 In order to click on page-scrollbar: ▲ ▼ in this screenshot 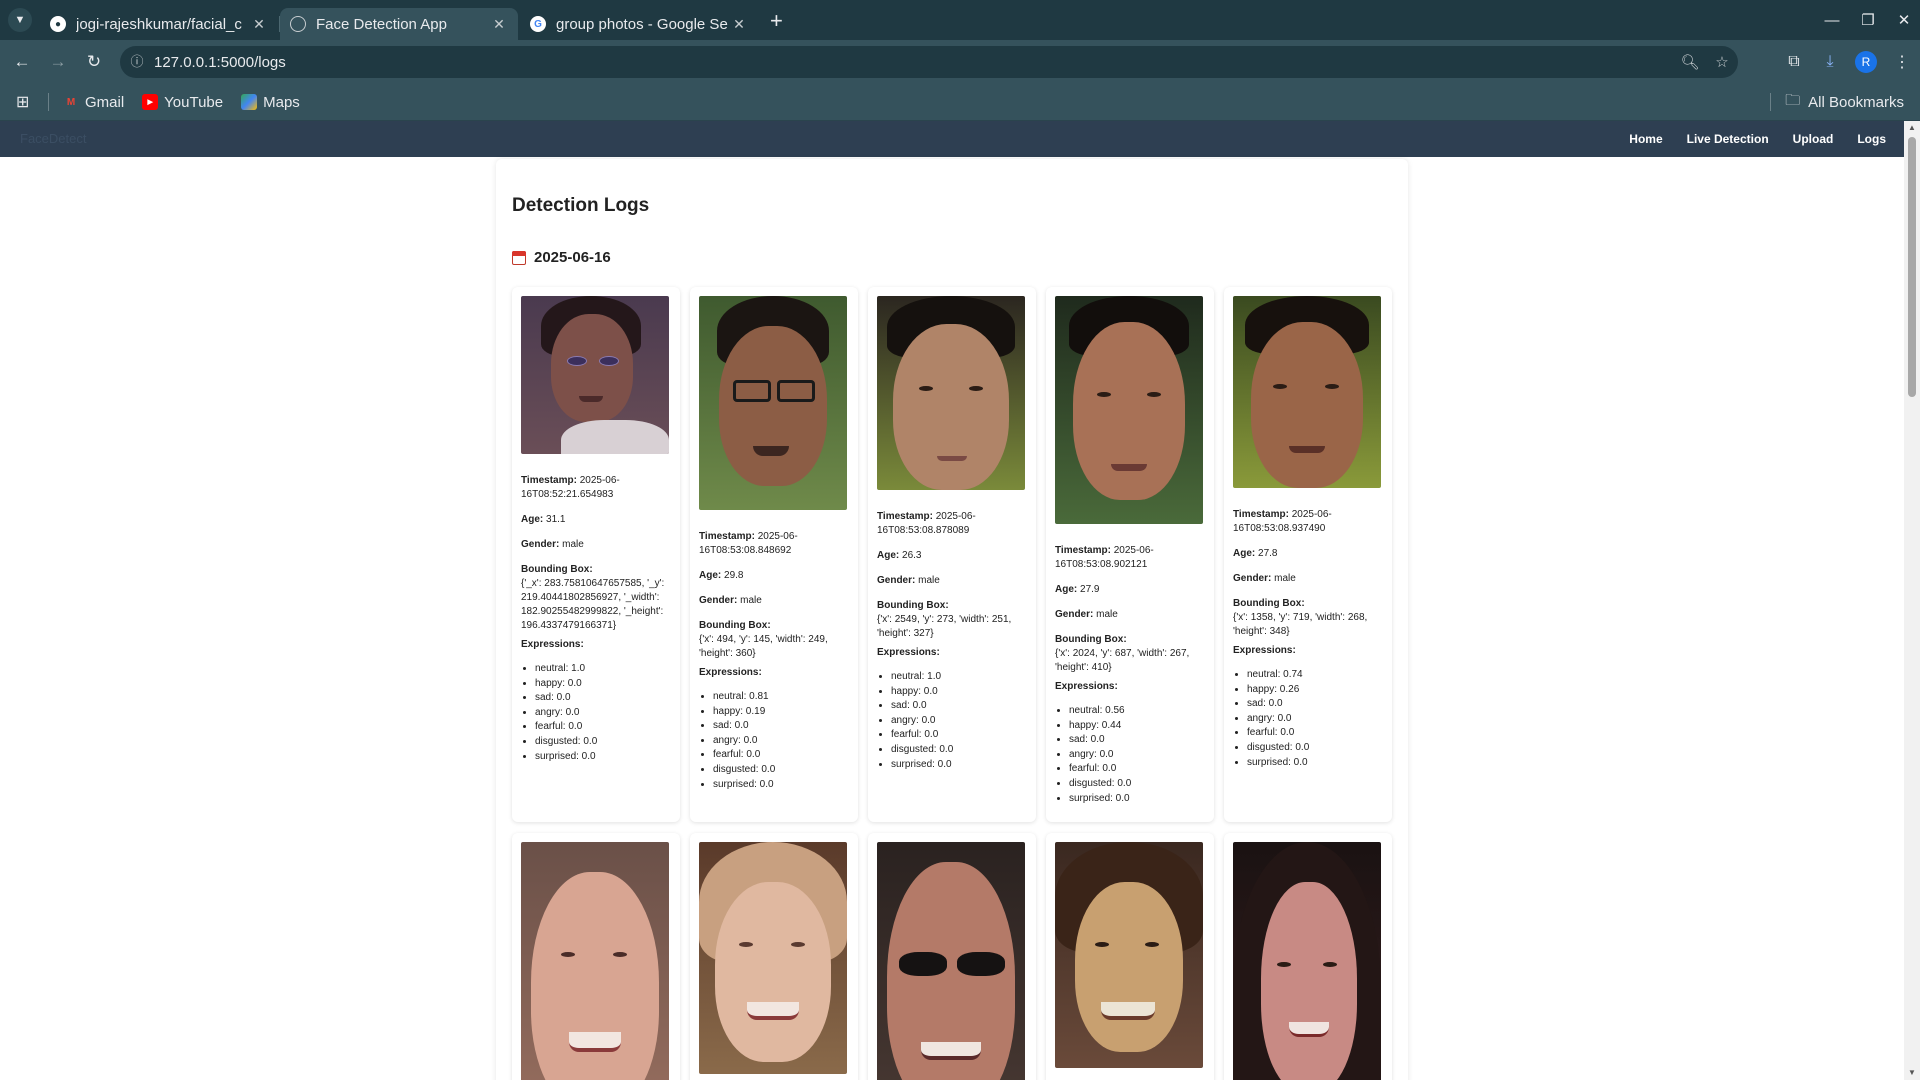, I will do `click(1912, 600)`.